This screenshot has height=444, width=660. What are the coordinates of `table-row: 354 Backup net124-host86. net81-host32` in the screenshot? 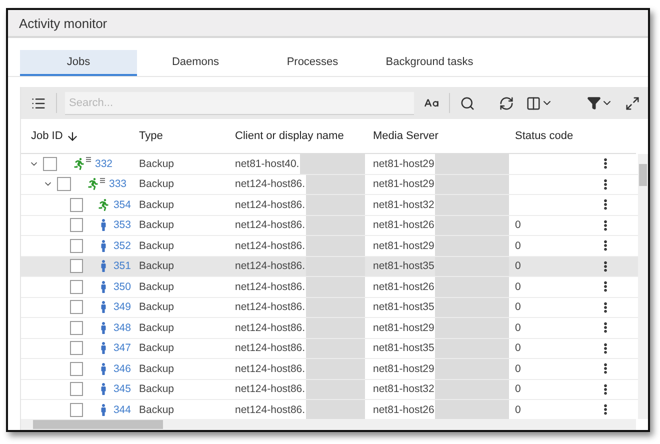 It's located at (329, 205).